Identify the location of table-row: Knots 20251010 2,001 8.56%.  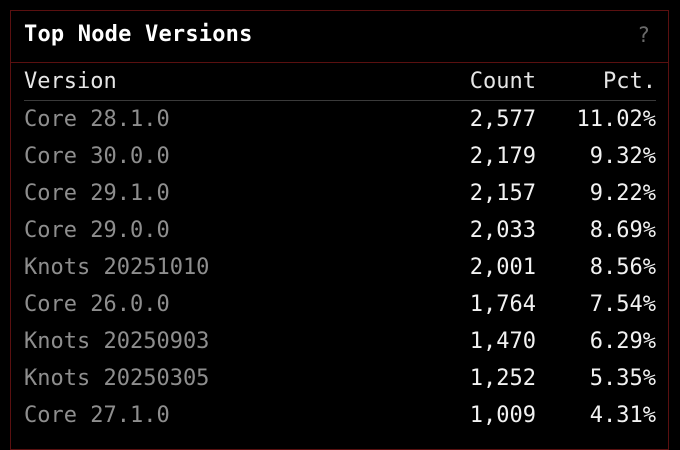
(340, 267).